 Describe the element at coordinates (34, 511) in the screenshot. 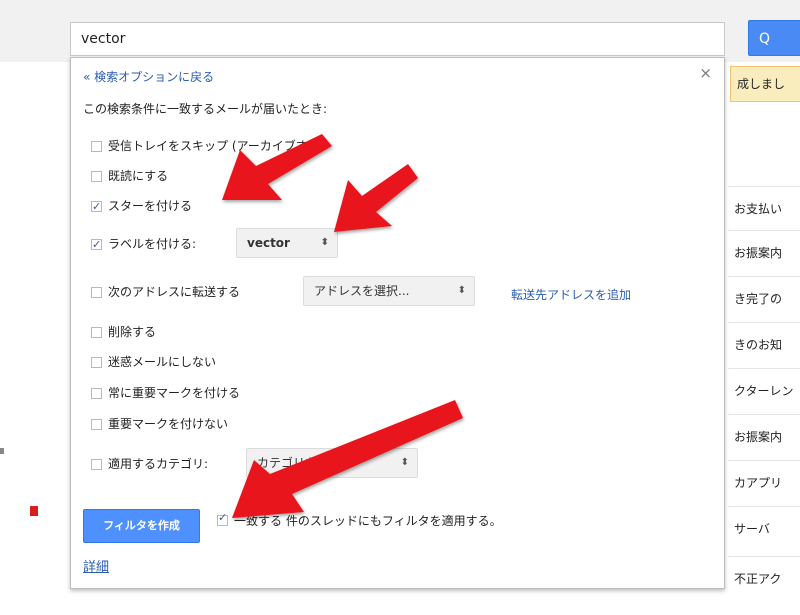

I see `important-marker-icon` at that location.